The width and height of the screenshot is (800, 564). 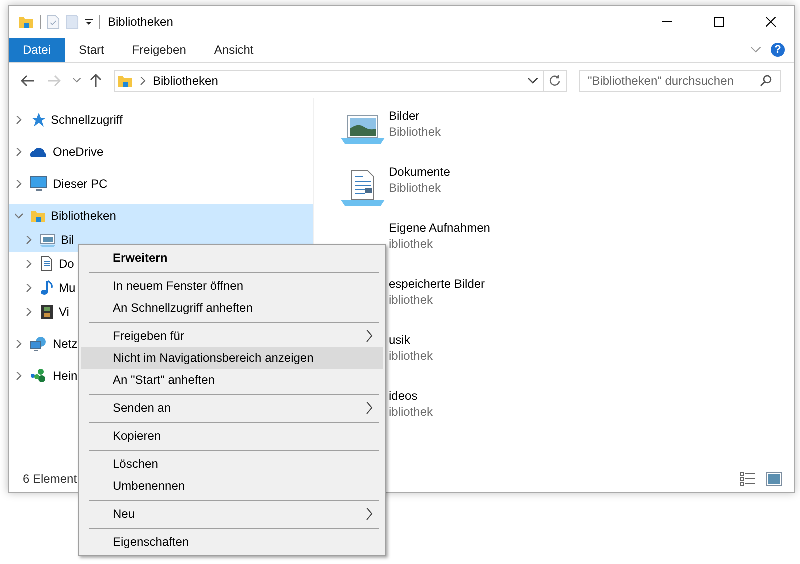 What do you see at coordinates (50, 479) in the screenshot?
I see `item-count: 6 Element` at bounding box center [50, 479].